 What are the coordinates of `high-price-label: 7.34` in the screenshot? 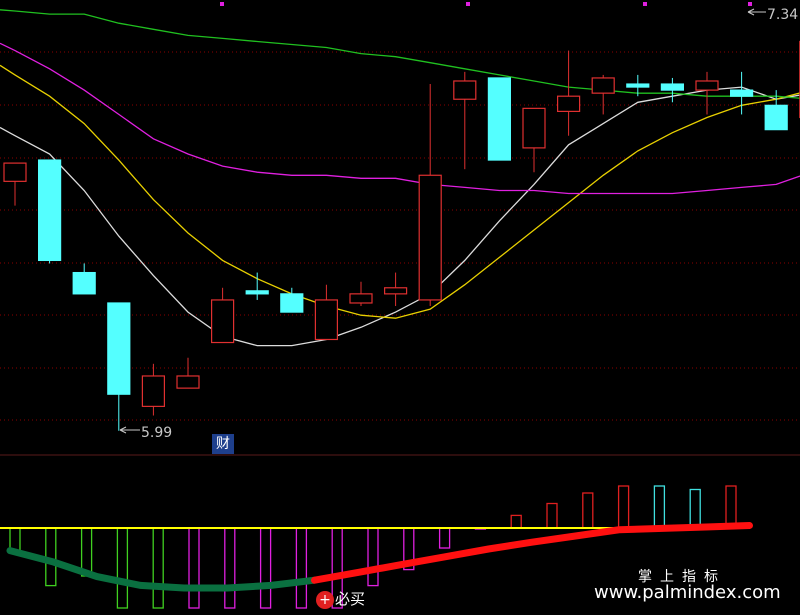 It's located at (782, 15).